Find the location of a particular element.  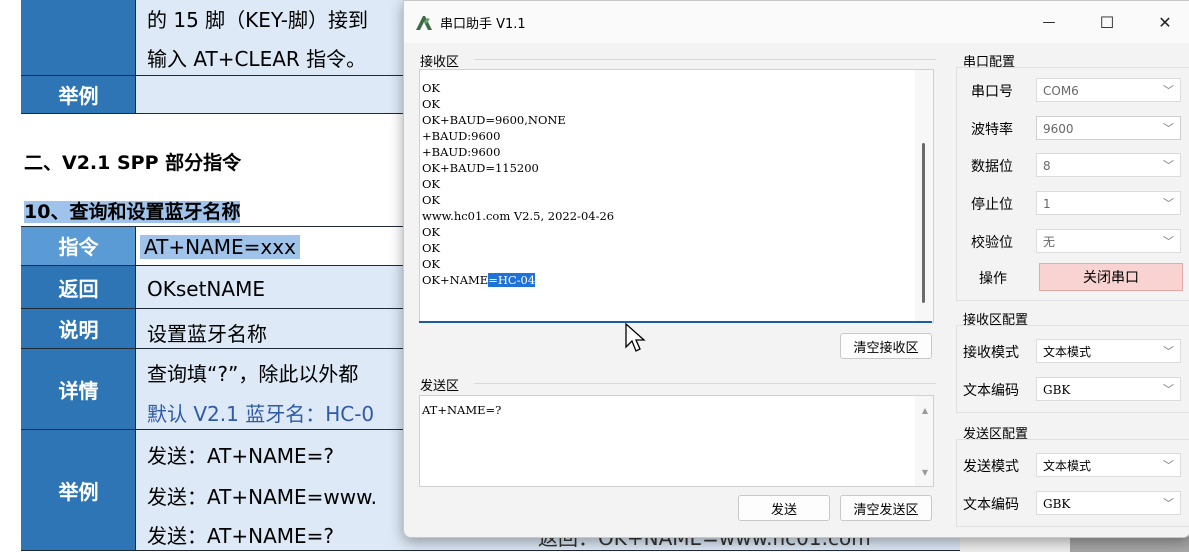

parity-value: 无 is located at coordinates (1049, 242).